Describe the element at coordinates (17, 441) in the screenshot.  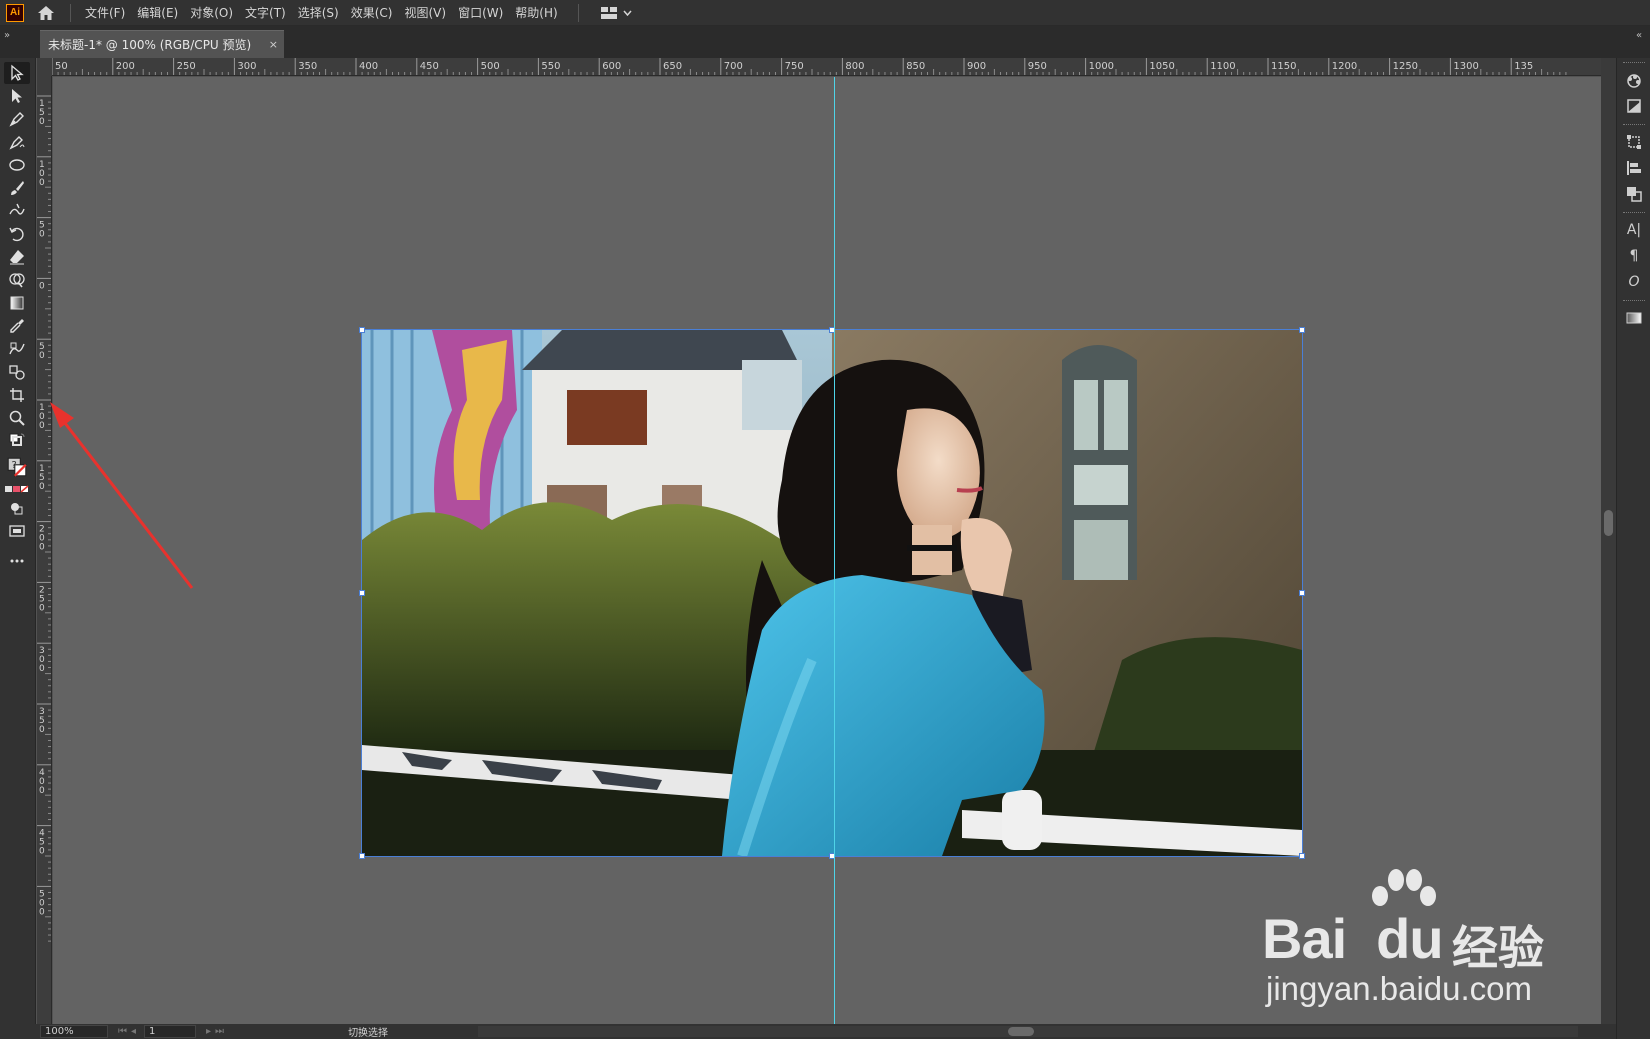
I see `default-fill-stroke-icon` at that location.